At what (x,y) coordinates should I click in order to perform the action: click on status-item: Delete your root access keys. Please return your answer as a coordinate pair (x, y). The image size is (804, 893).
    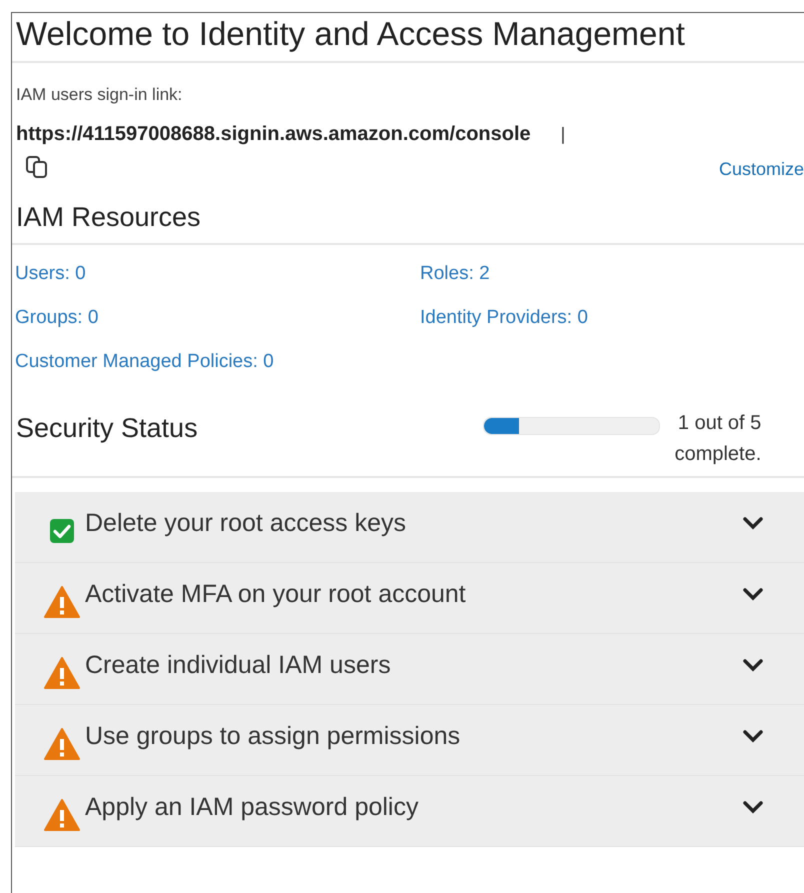
    Looking at the image, I should click on (409, 527).